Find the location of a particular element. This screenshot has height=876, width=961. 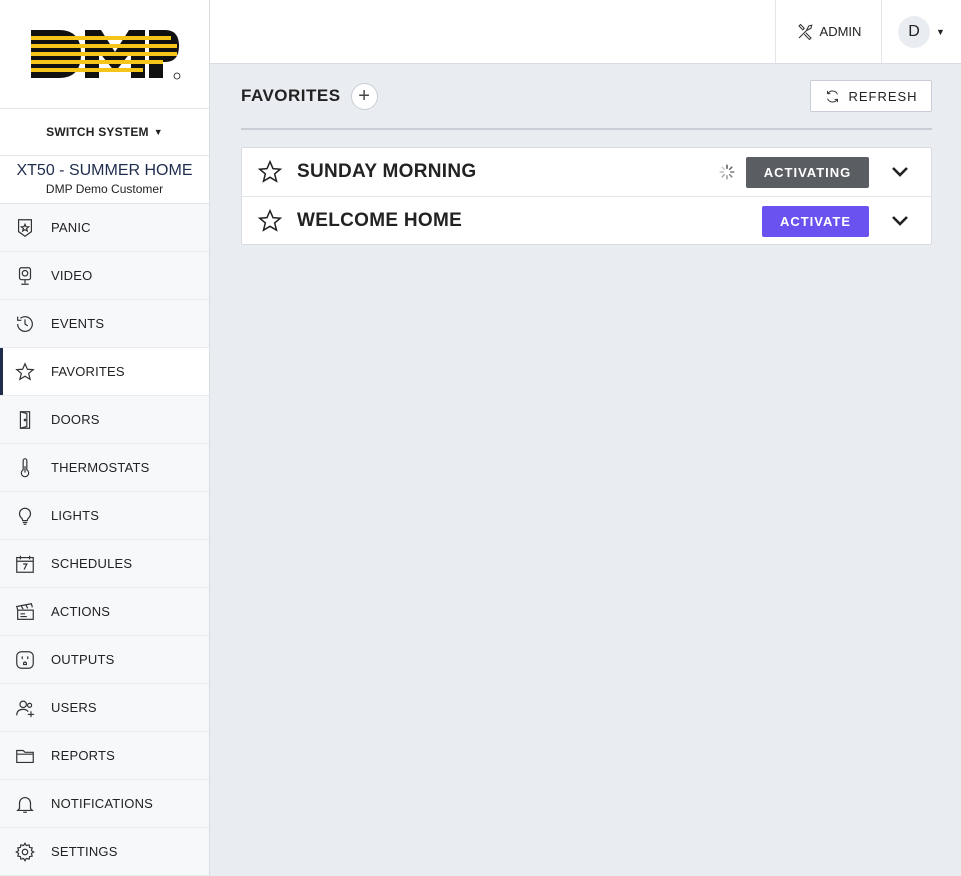

favorite-row: WELCOME HOME ACTIVATE is located at coordinates (586, 220).